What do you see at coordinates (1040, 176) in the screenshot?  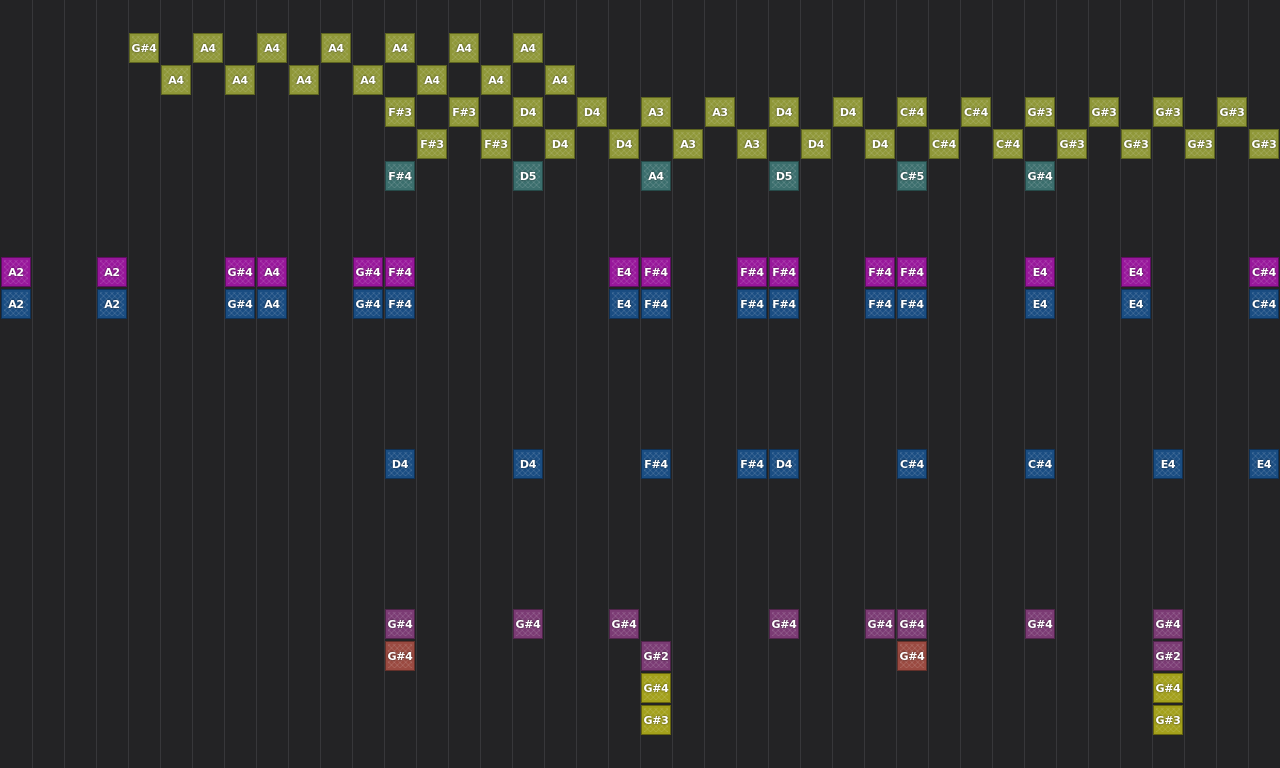 I see `note-block-pad: G#4` at bounding box center [1040, 176].